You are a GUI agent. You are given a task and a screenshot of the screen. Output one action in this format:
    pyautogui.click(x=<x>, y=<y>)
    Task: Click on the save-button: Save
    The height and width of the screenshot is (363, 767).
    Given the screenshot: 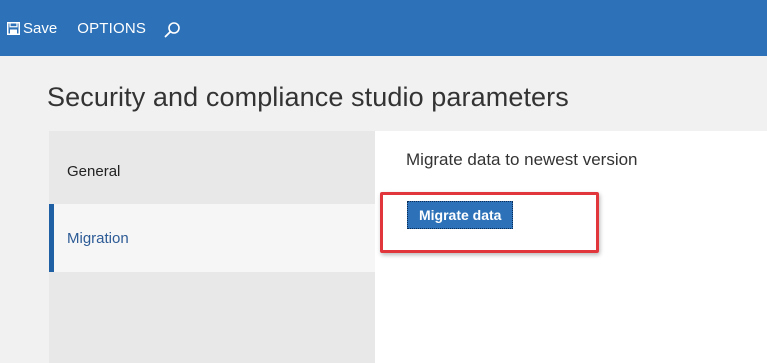 What is the action you would take?
    pyautogui.click(x=42, y=28)
    